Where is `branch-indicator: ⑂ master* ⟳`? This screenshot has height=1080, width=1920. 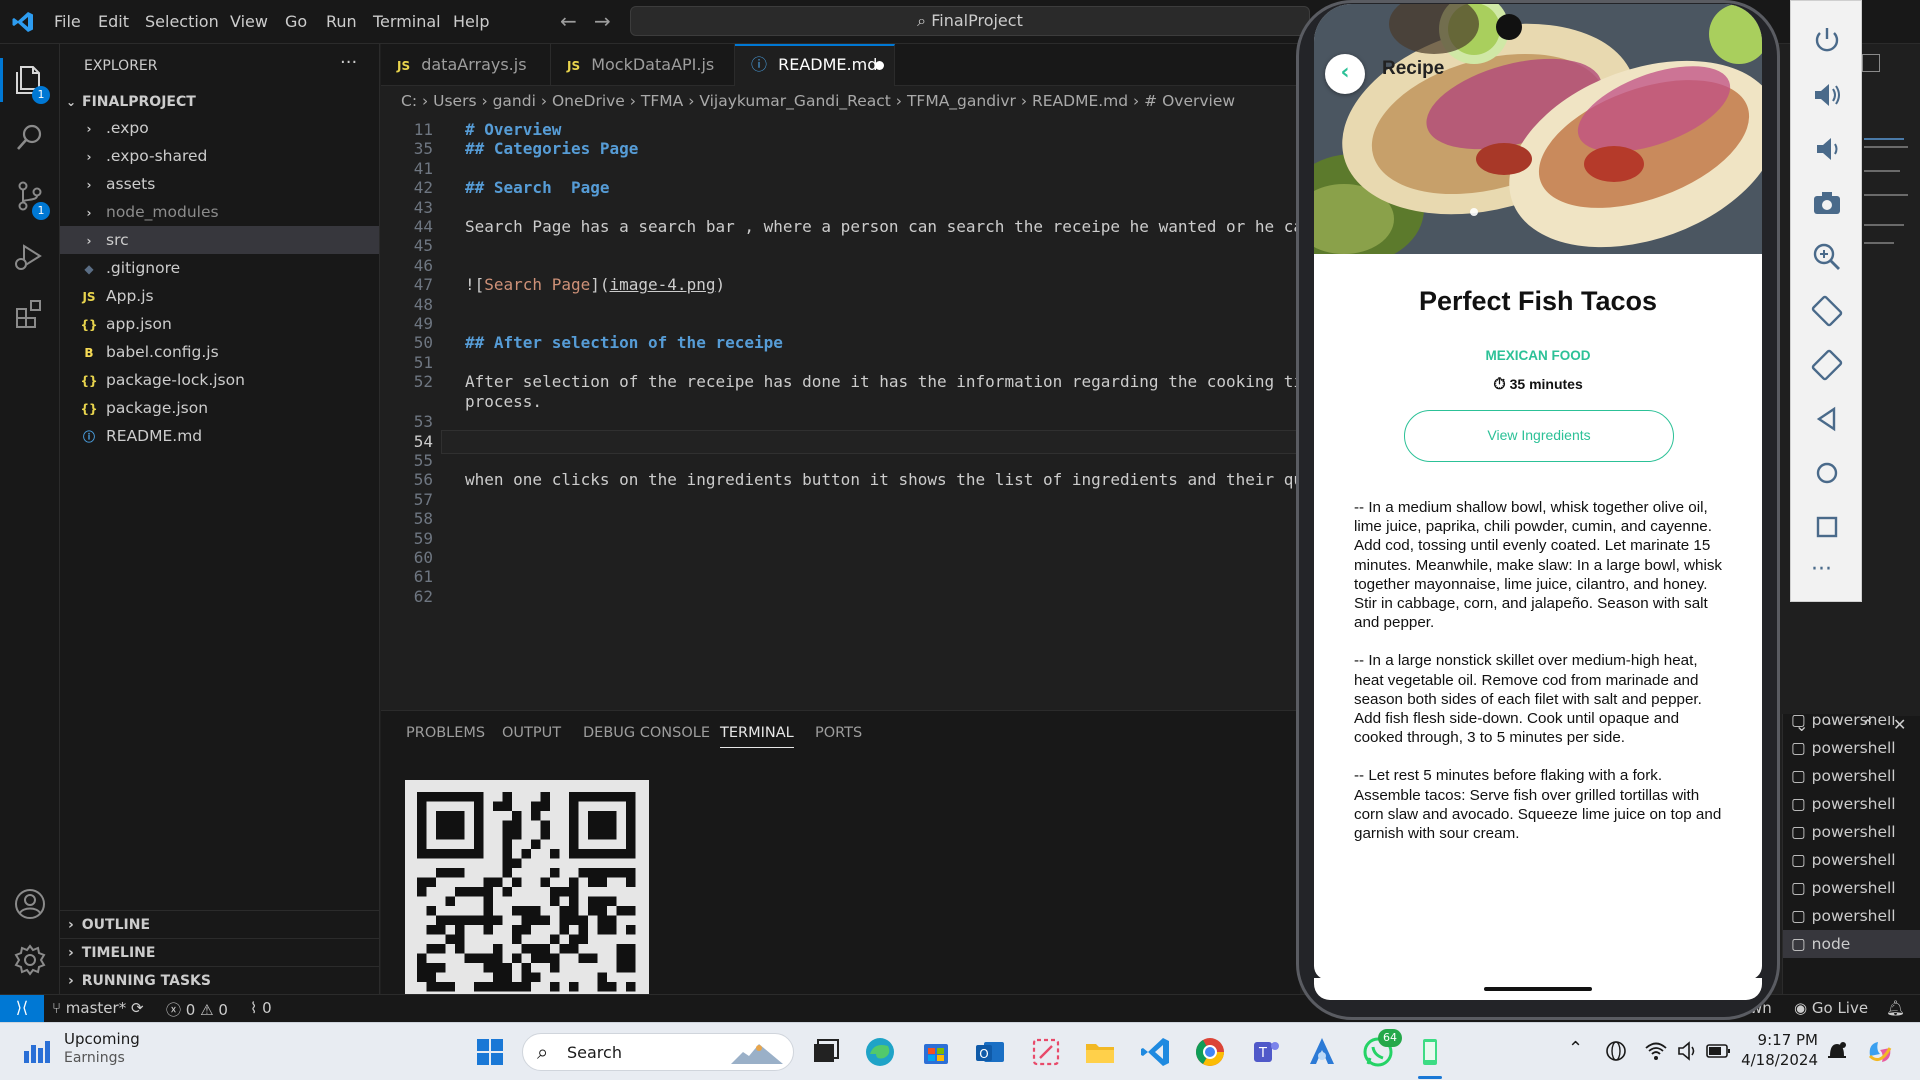
branch-indicator: ⑂ master* ⟳ is located at coordinates (98, 1008).